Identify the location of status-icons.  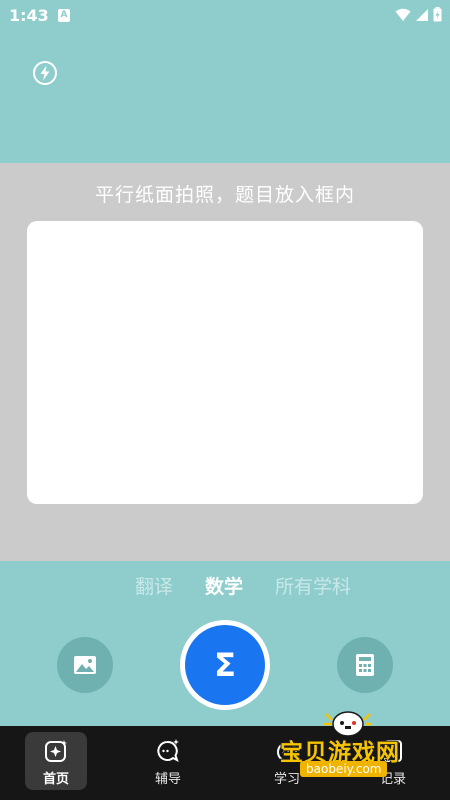
(418, 14).